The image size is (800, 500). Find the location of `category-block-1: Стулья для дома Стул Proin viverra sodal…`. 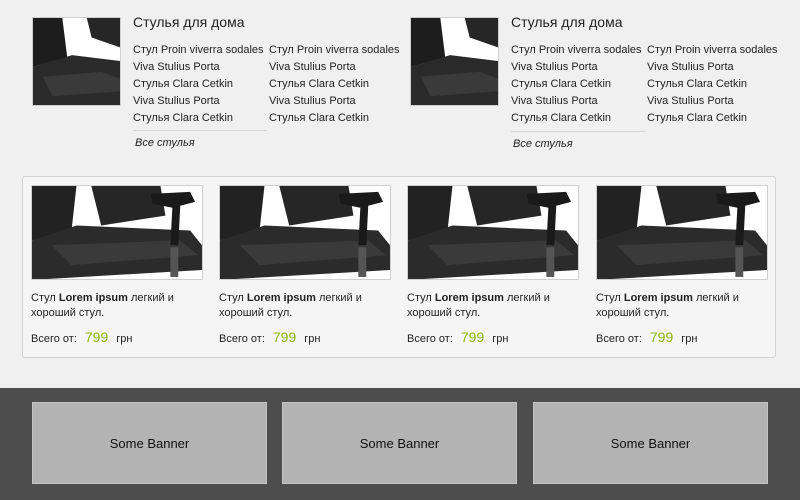

category-block-1: Стулья для дома Стул Proin viverra sodal… is located at coordinates (216, 89).